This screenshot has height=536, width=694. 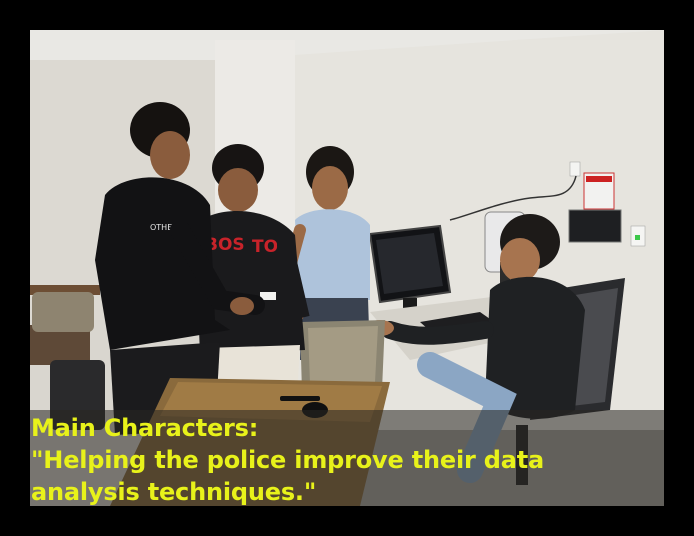 What do you see at coordinates (637, 237) in the screenshot?
I see `switch-light` at bounding box center [637, 237].